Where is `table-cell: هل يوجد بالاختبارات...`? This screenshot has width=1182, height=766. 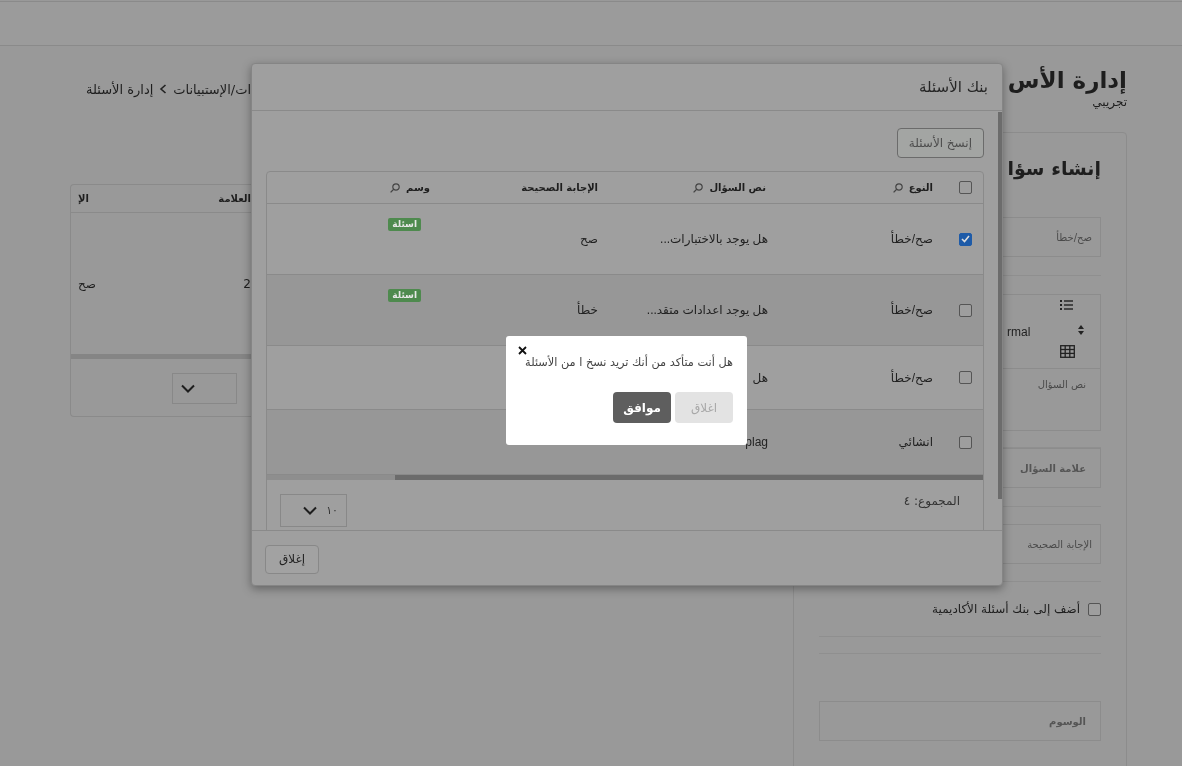 table-cell: هل يوجد بالاختبارات... is located at coordinates (714, 239).